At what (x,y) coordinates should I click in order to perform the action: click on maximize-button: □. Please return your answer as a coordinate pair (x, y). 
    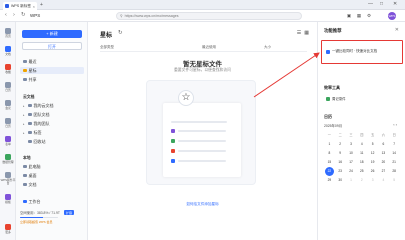
    Looking at the image, I should click on (381, 4).